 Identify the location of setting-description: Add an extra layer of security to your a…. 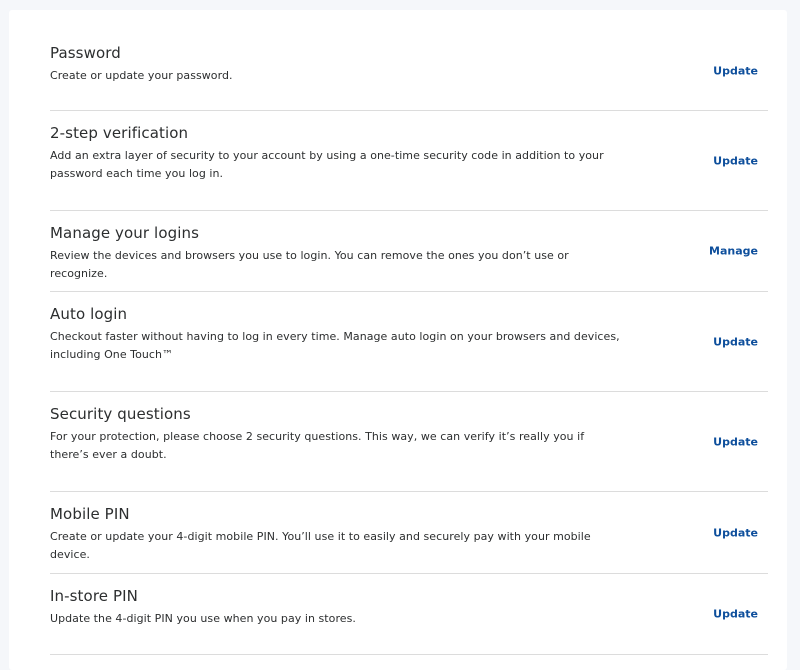
(327, 164).